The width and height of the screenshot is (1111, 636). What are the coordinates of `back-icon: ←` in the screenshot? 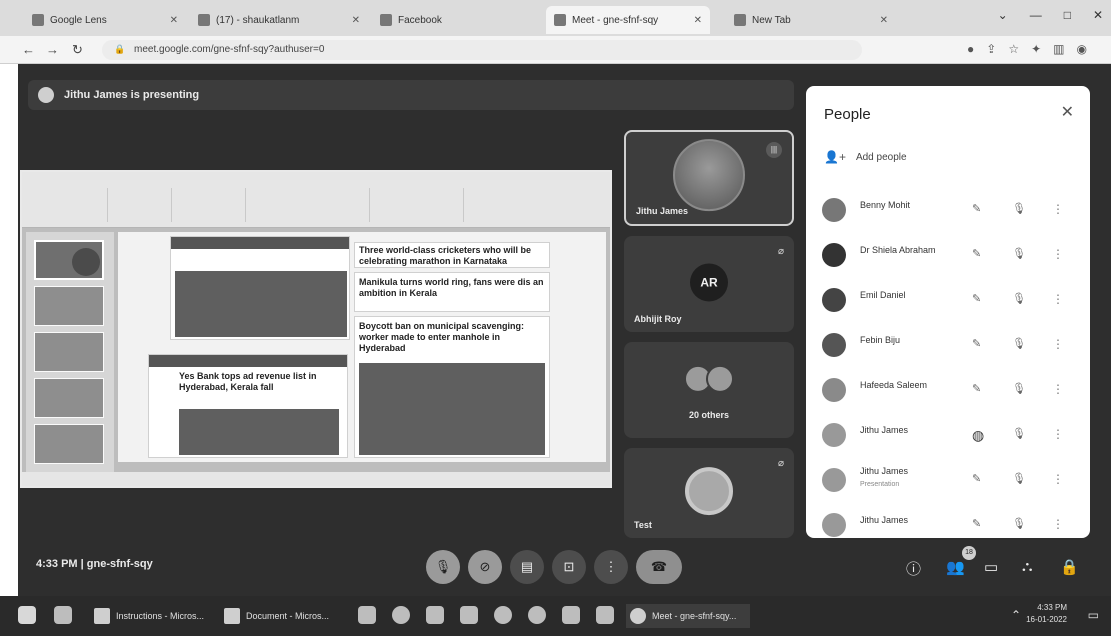 It's located at (28, 49).